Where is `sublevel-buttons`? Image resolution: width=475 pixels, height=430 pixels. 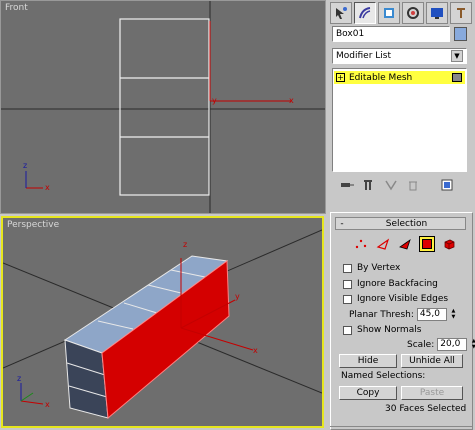 sublevel-buttons is located at coordinates (405, 244).